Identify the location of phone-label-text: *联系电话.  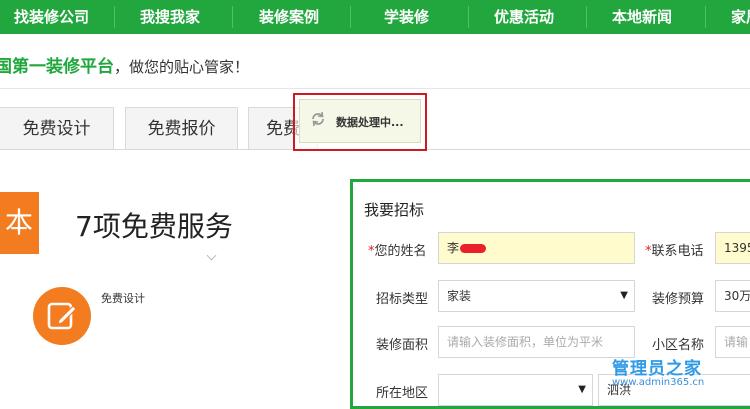
(674, 251).